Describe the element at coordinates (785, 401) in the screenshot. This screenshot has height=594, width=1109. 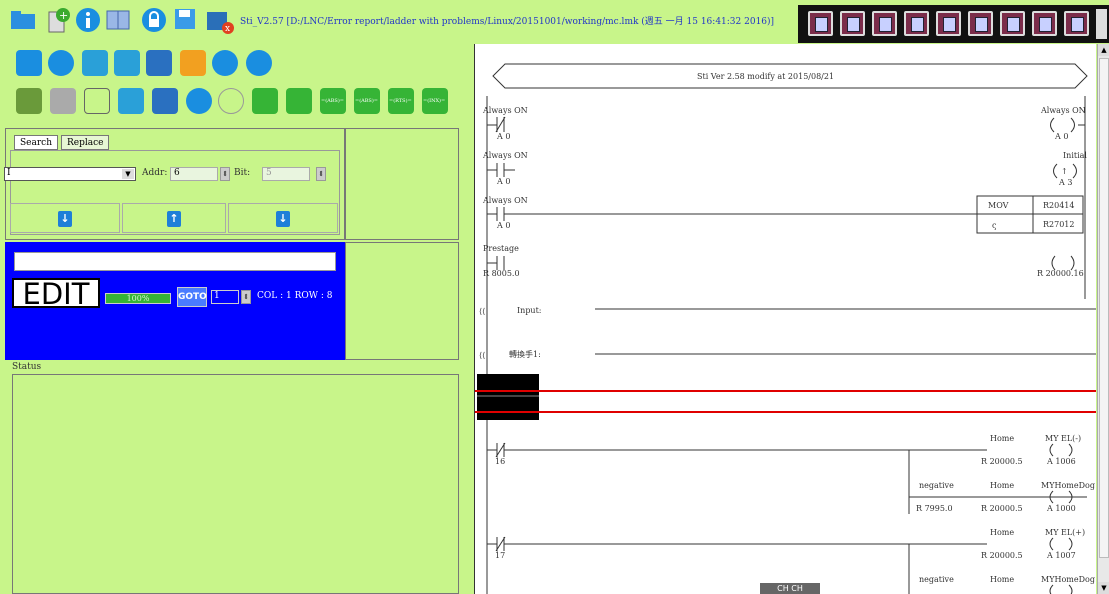
I see `selected-row-highlight` at that location.